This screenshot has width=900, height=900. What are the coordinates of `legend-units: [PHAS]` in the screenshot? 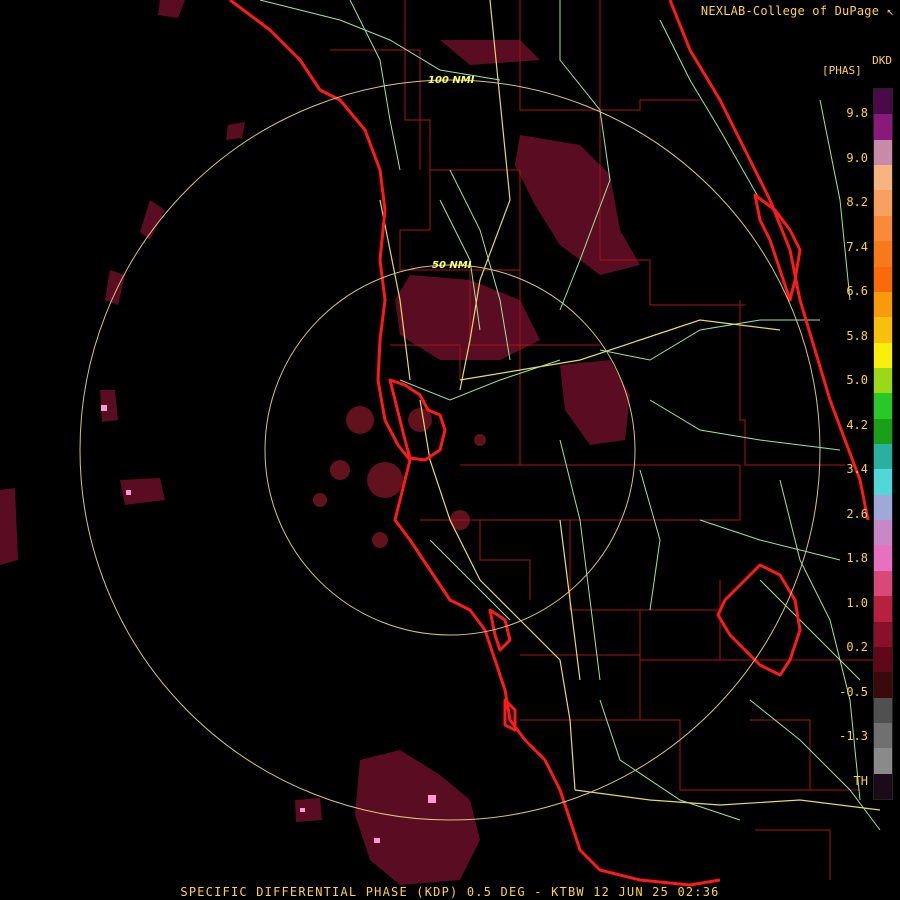 It's located at (842, 70).